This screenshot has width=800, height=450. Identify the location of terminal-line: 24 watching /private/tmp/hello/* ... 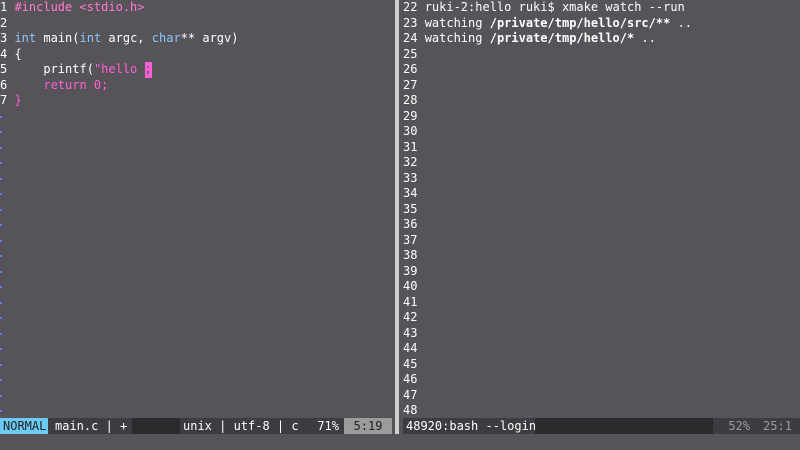
(529, 39).